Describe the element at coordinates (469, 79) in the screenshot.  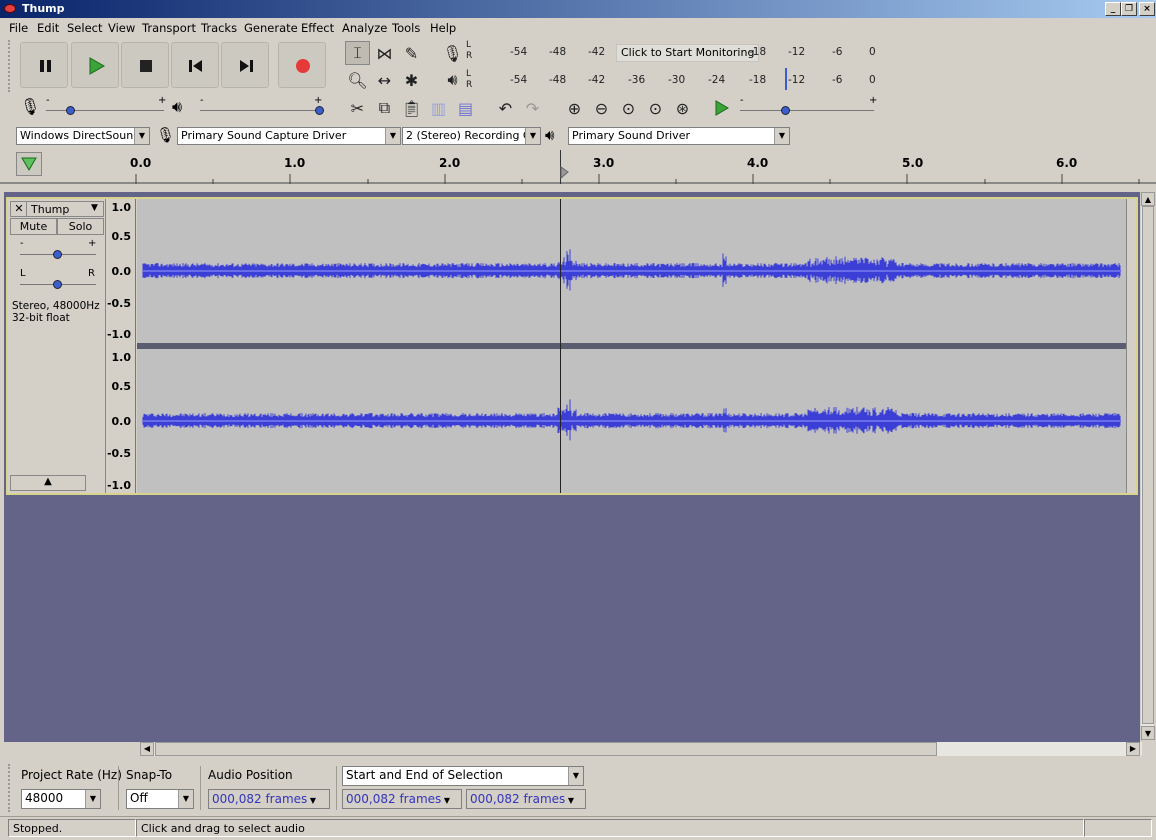
I see `play-meter-channels: LR` at that location.